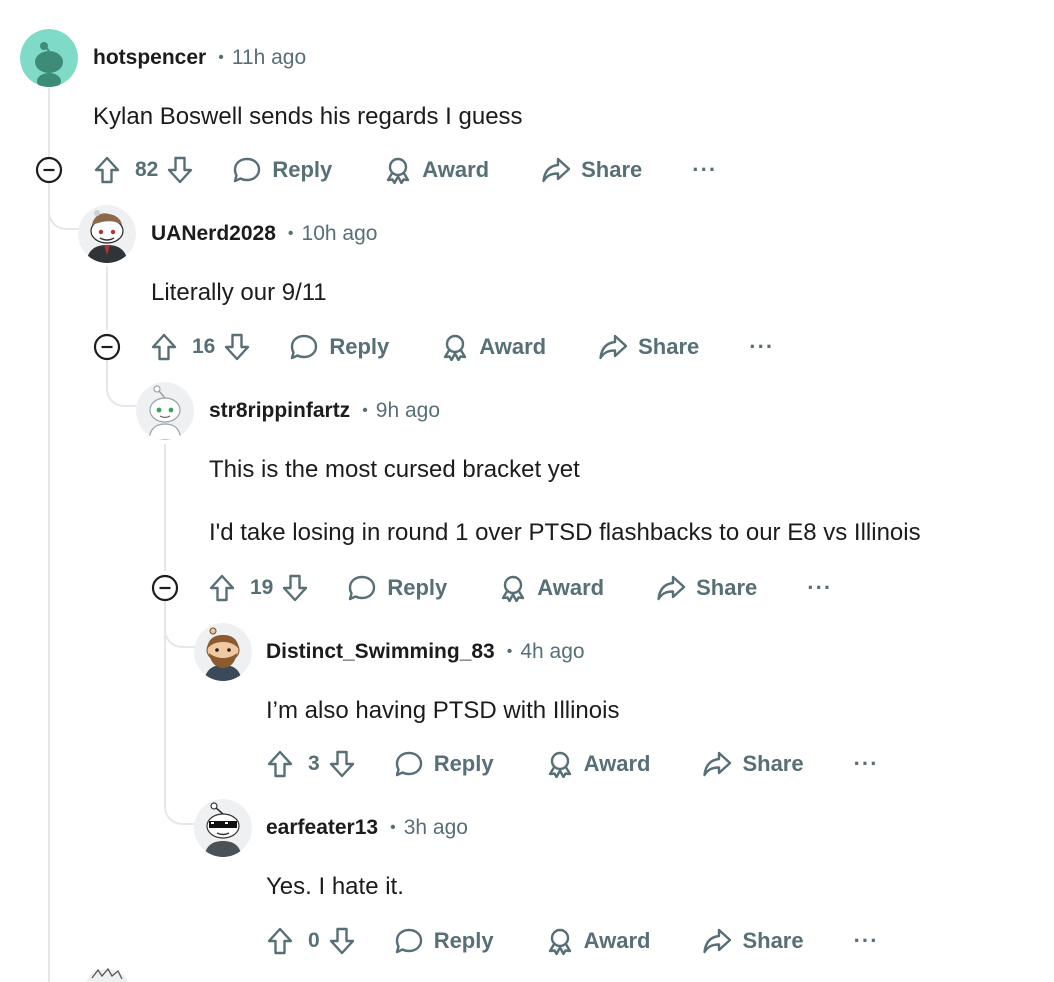 Image resolution: width=1054 pixels, height=982 pixels. I want to click on username: UANerd2028, so click(213, 234).